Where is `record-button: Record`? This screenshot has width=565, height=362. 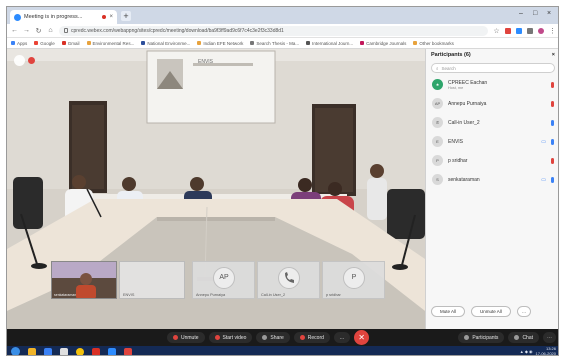
record-button: Record is located at coordinates (311, 337).